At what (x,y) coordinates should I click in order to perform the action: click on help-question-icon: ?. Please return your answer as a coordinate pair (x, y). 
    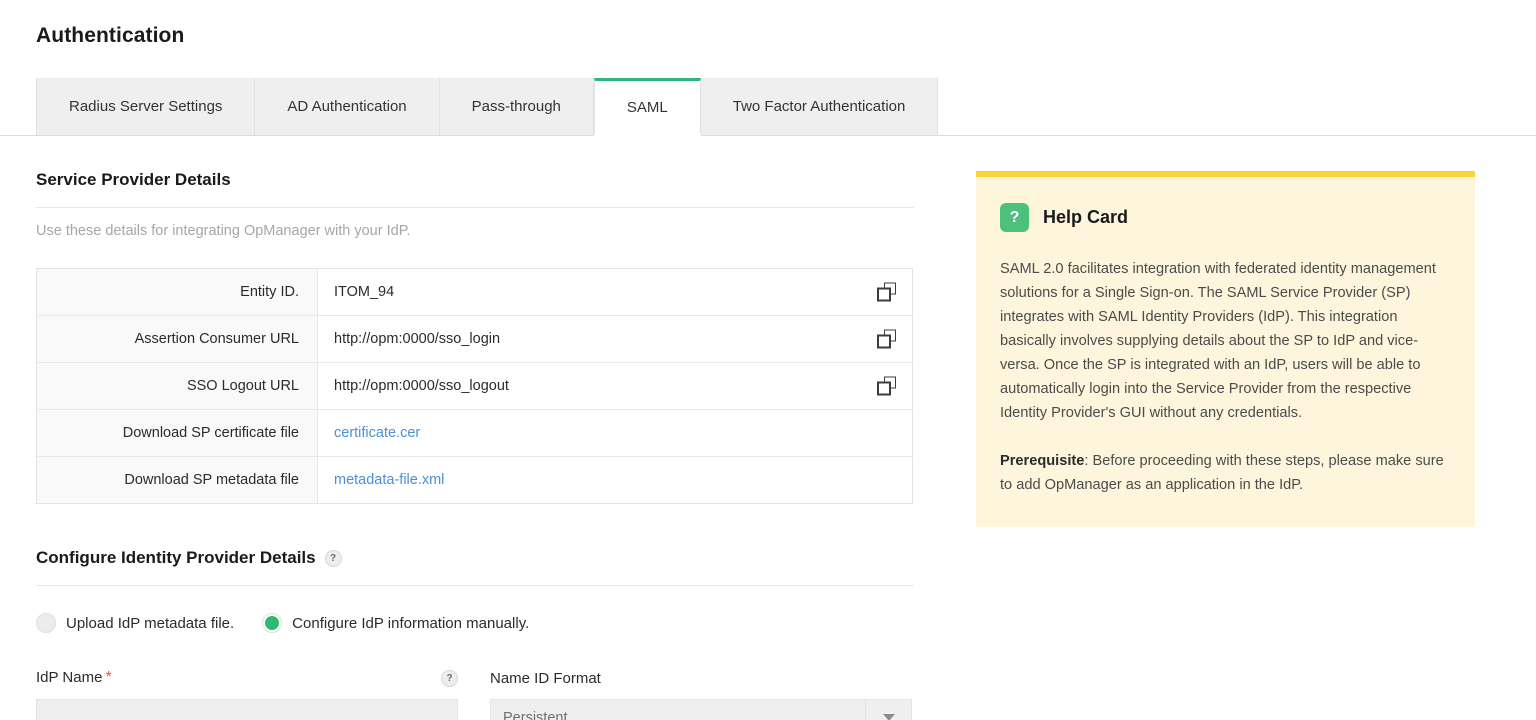
    Looking at the image, I should click on (1014, 217).